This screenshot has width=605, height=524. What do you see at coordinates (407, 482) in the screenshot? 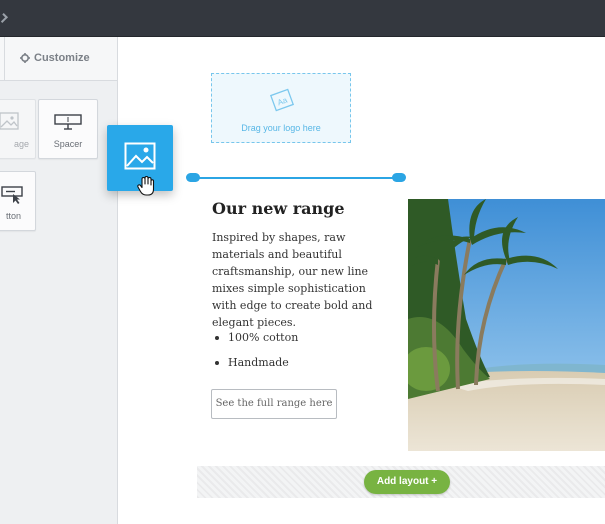
I see `add-layout-button: Add layout +` at bounding box center [407, 482].